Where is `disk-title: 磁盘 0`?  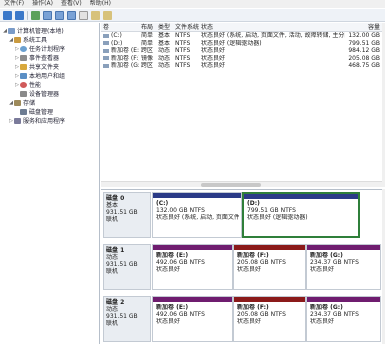
disk-title: 磁盘 0 is located at coordinates (115, 198).